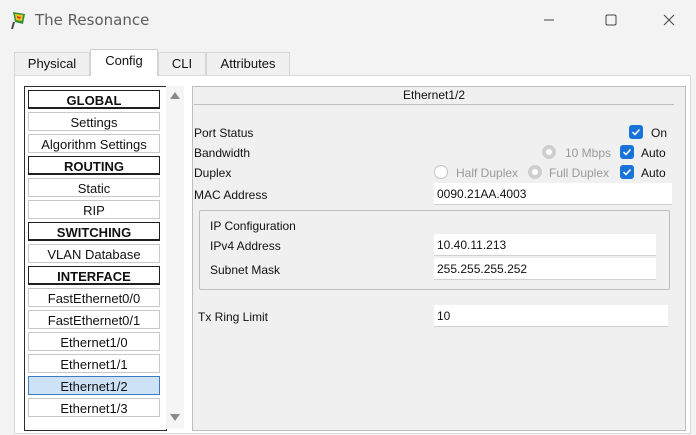 This screenshot has height=435, width=696. I want to click on minimize-button, so click(549, 20).